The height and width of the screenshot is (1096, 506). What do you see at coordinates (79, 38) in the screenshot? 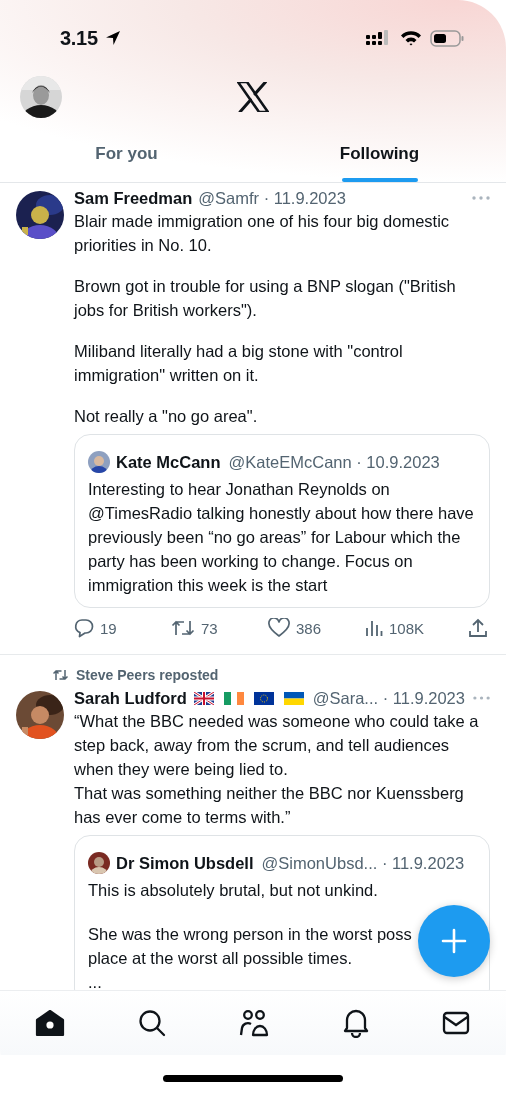
I see `status-time: 3.15` at bounding box center [79, 38].